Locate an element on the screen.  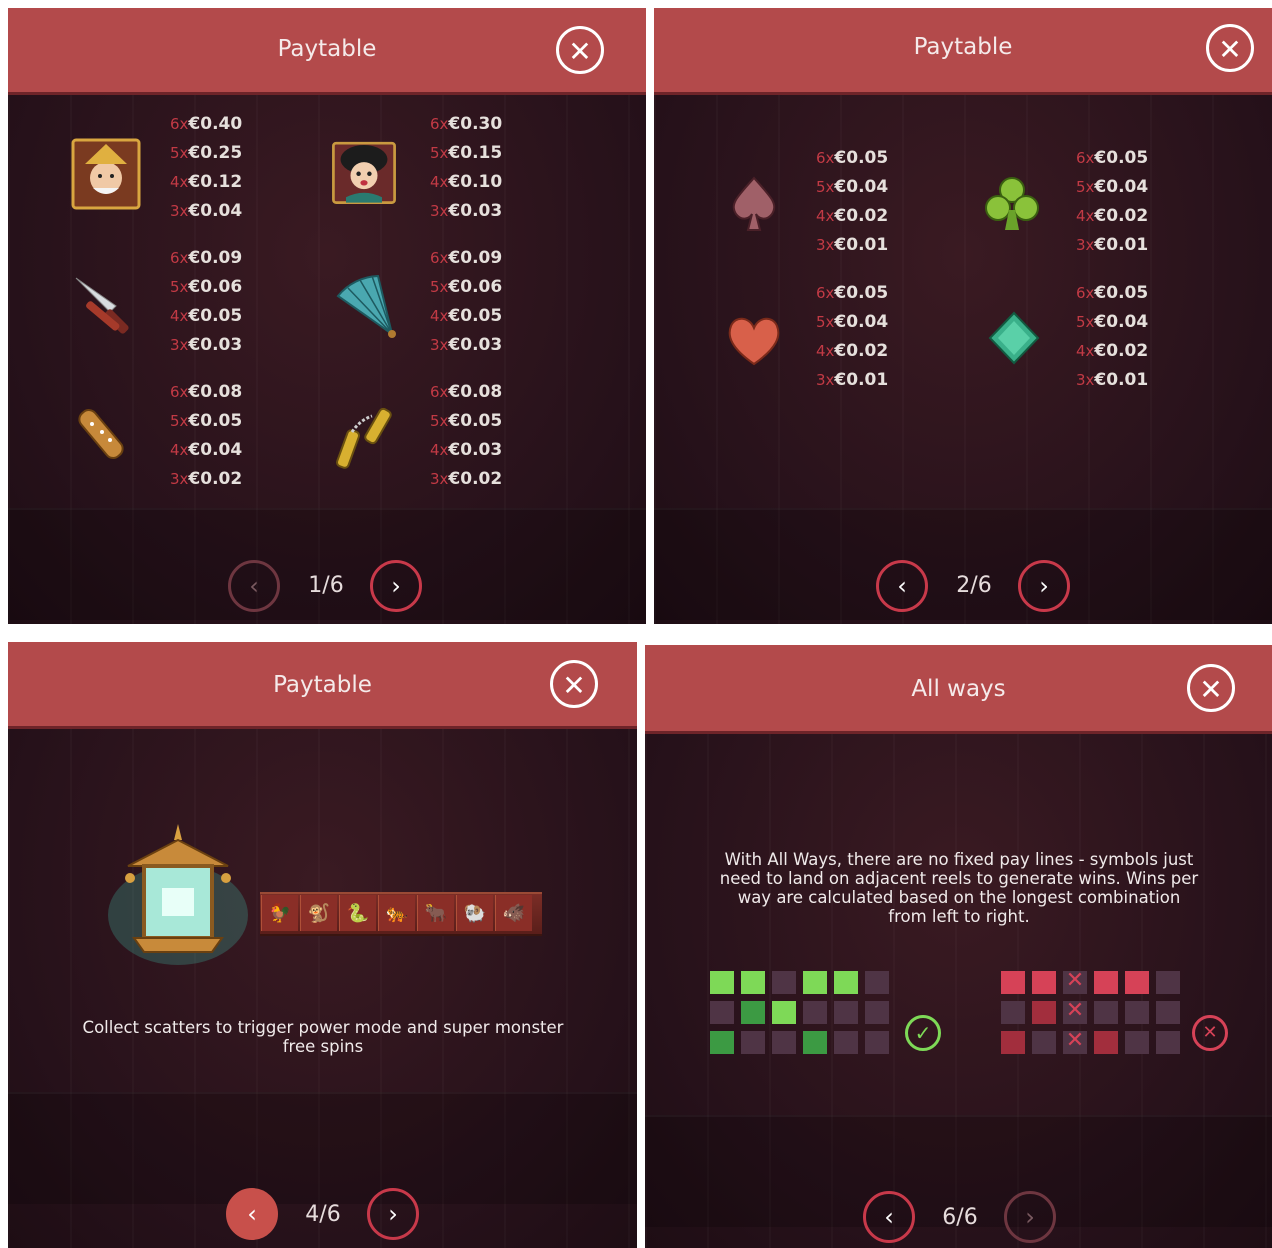
pay-values-spade: 6x€0.05 5x€0.04 4x€0.02 3x€0.01 is located at coordinates (852, 201).